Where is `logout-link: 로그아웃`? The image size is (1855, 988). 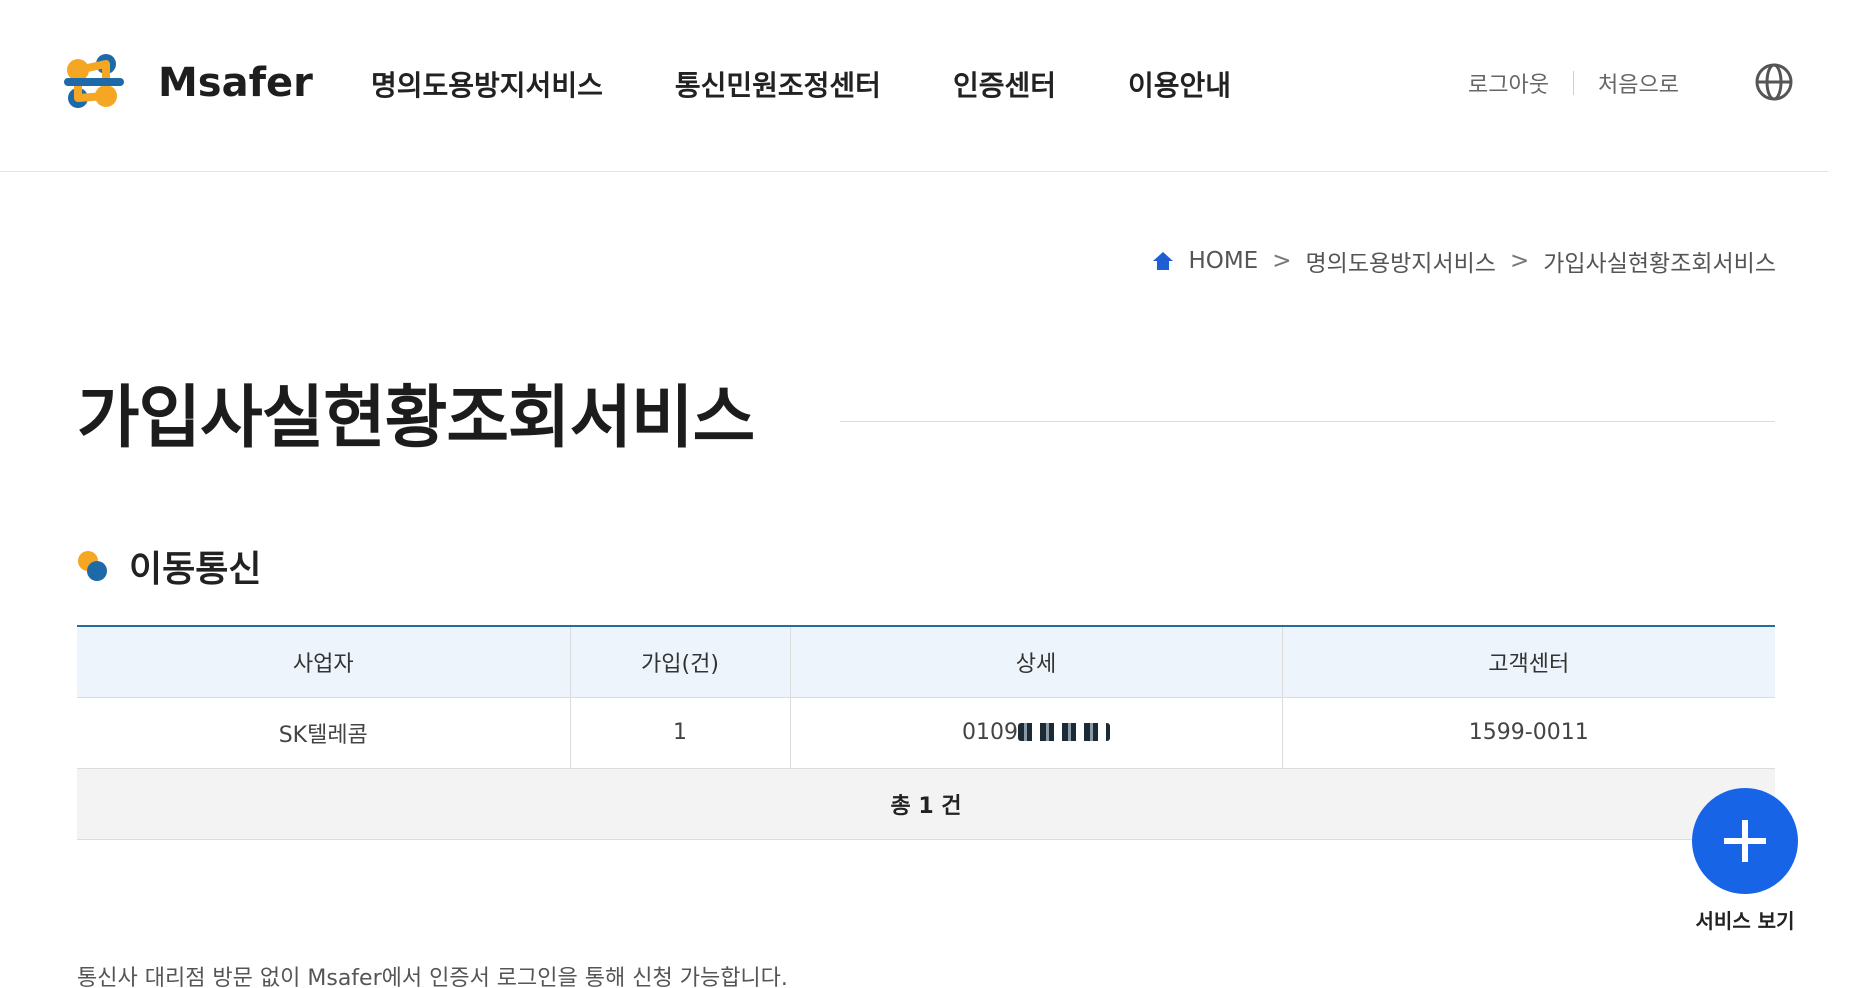
logout-link: 로그아웃 is located at coordinates (1508, 83).